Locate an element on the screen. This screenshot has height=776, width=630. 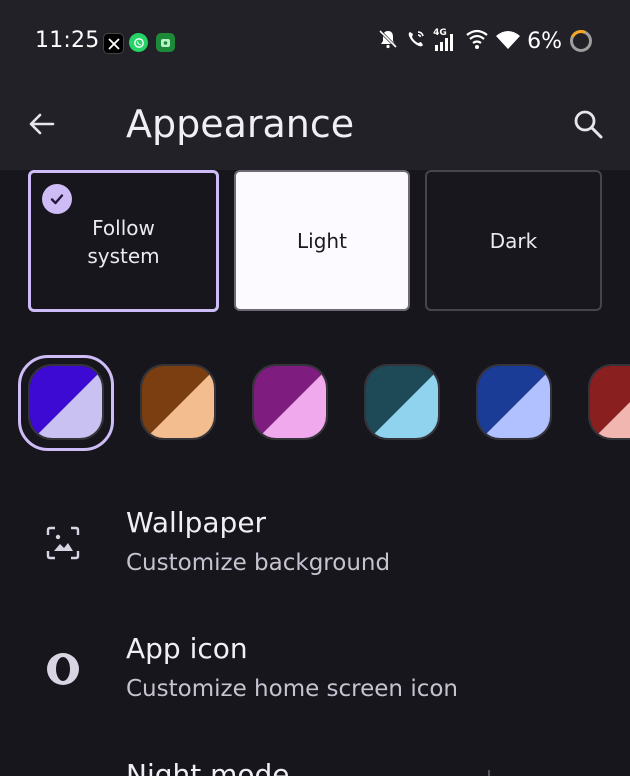
color-swatch-teal is located at coordinates (402, 402).